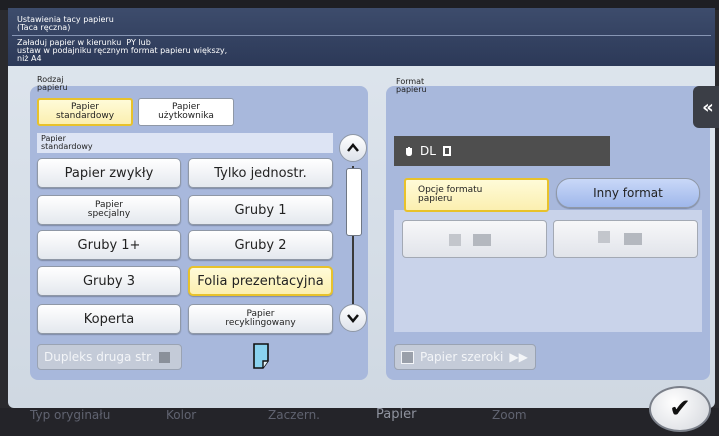 The width and height of the screenshot is (719, 436). What do you see at coordinates (446, 151) in the screenshot?
I see `paper-orientation-icon` at bounding box center [446, 151].